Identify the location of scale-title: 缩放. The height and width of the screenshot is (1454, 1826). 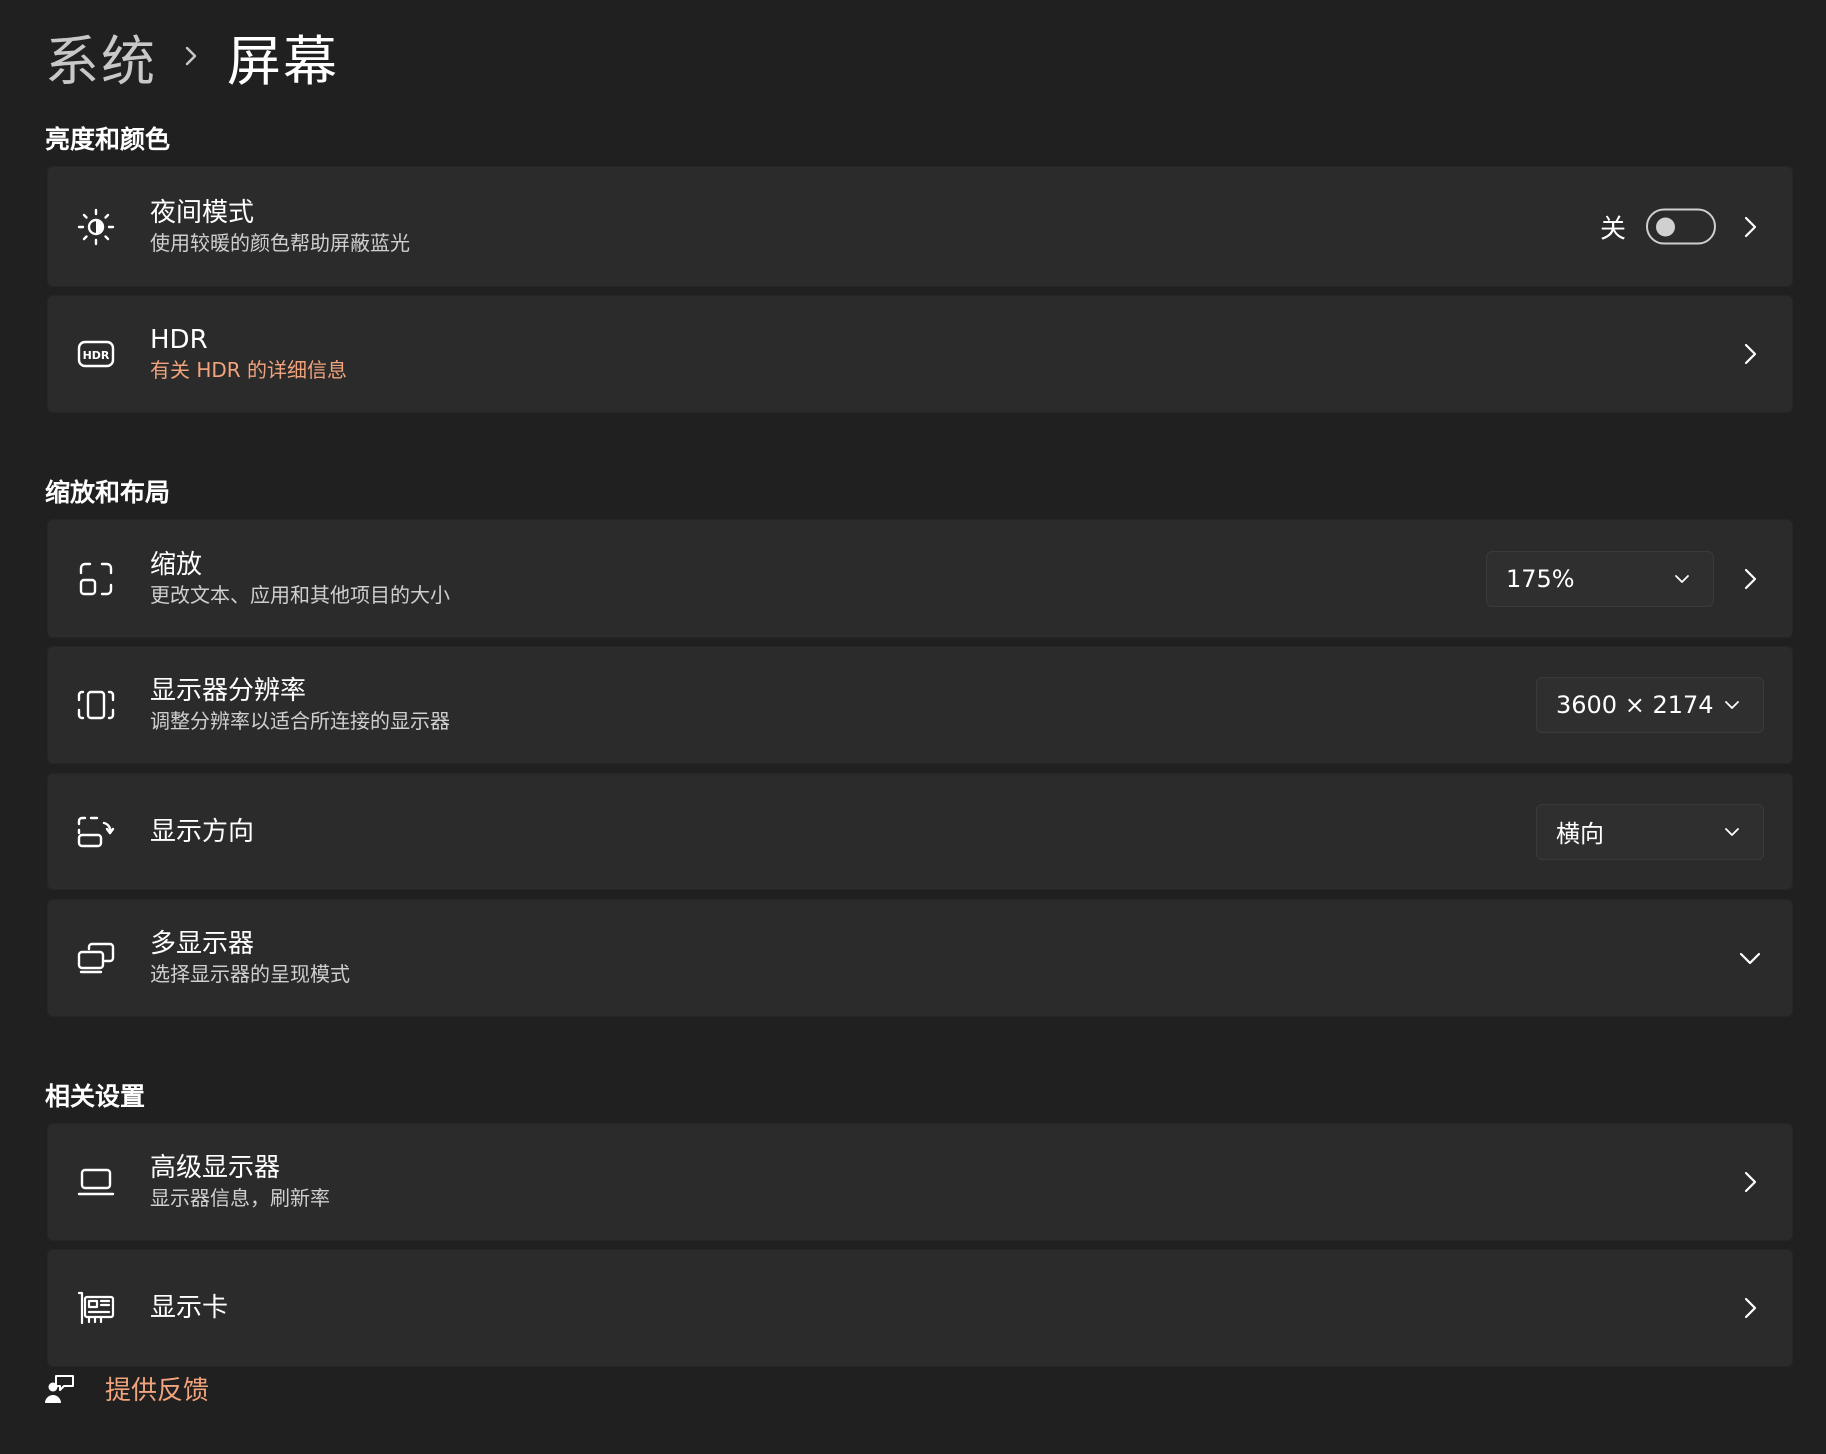
(176, 564).